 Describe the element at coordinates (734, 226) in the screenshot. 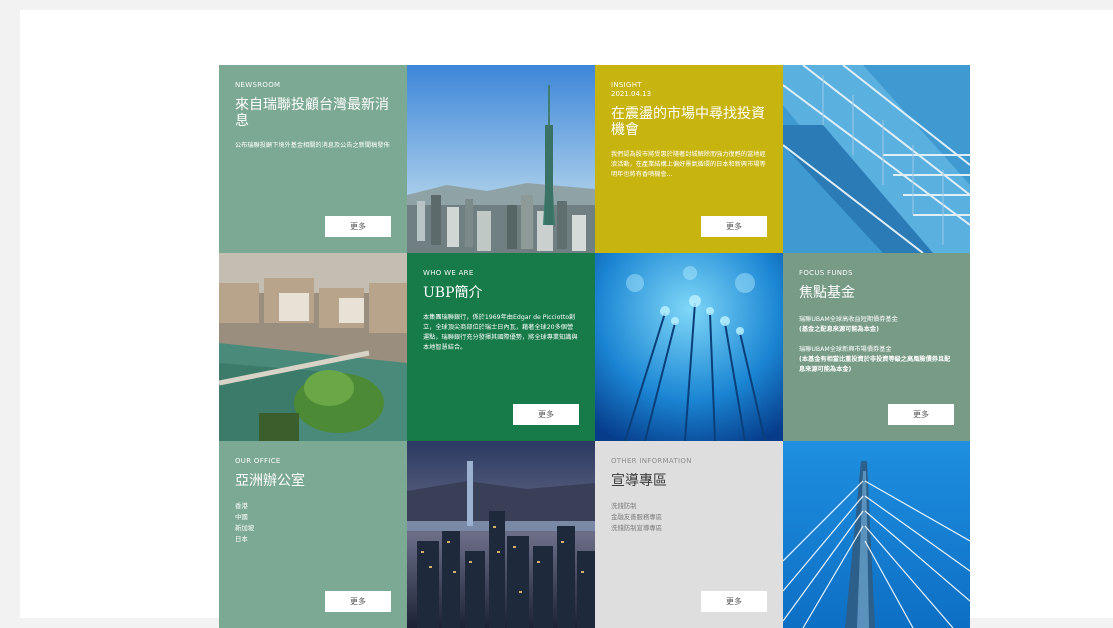

I see `insight-more-button: 更多` at that location.